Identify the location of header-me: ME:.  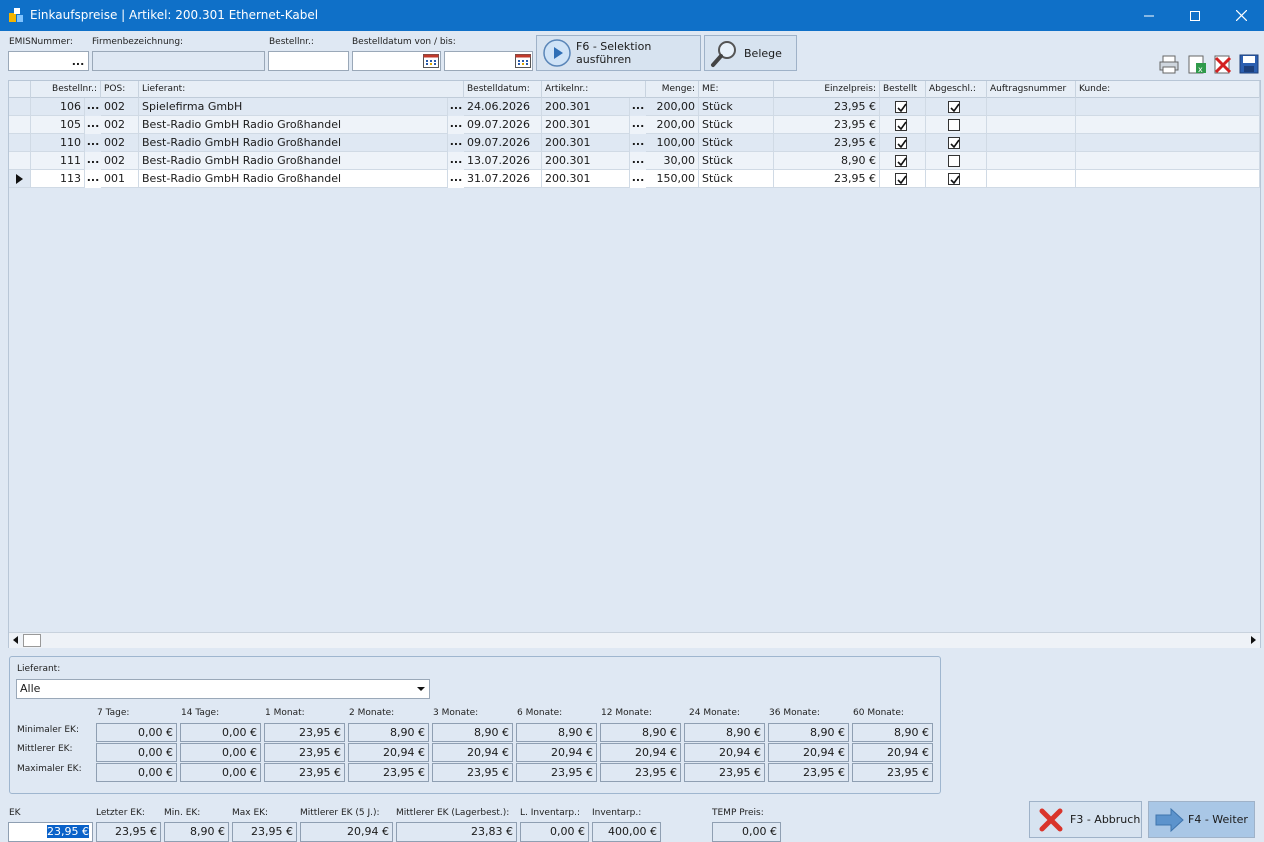
(736, 89).